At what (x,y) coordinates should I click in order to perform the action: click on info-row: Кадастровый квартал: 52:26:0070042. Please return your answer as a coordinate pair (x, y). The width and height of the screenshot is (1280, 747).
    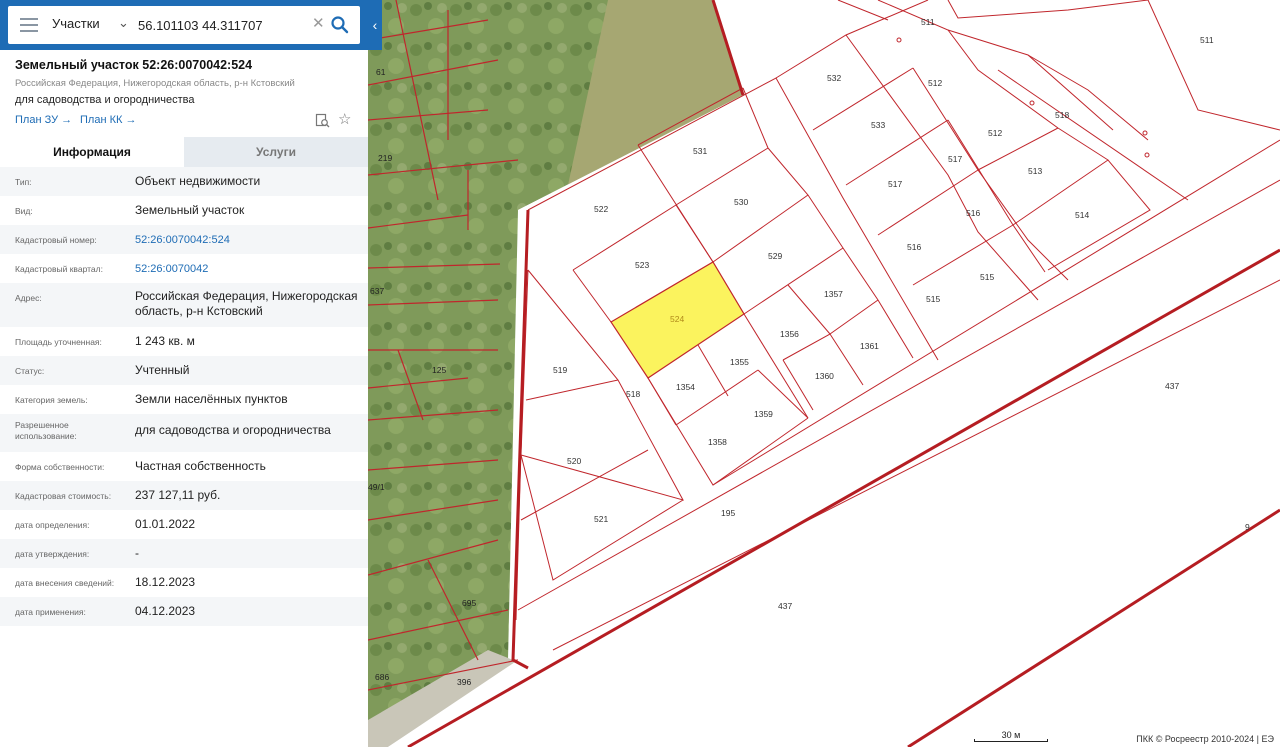
    Looking at the image, I should click on (184, 268).